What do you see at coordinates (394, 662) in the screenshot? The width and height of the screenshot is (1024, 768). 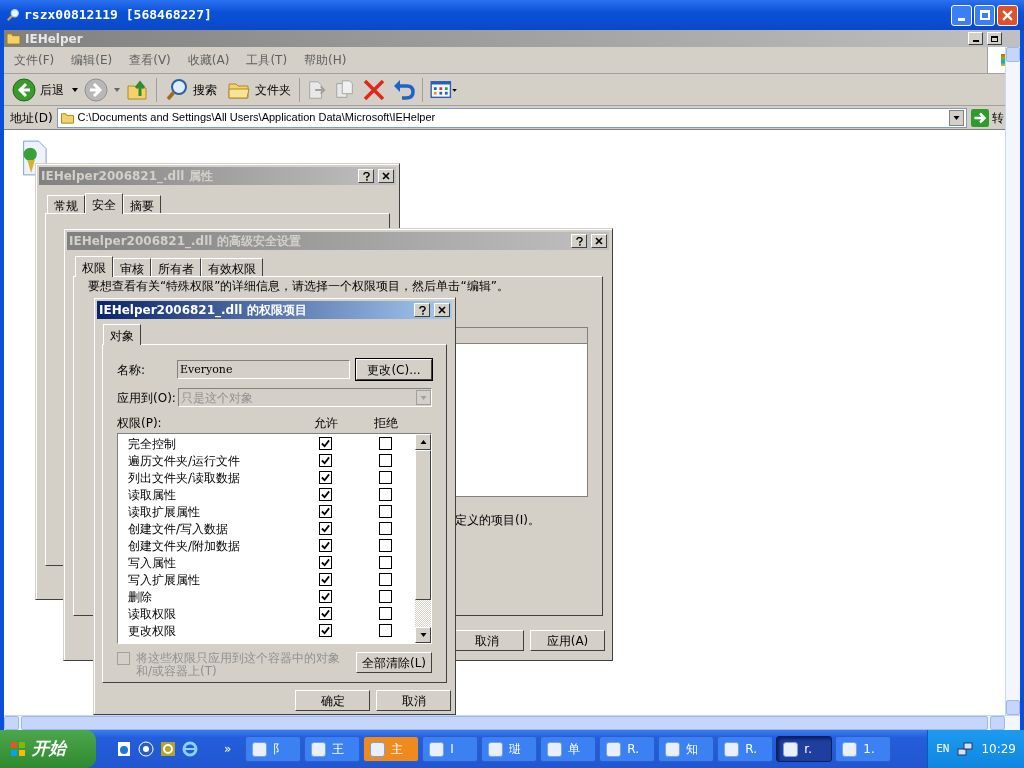 I see `dialog-button: 全部清除(L)` at bounding box center [394, 662].